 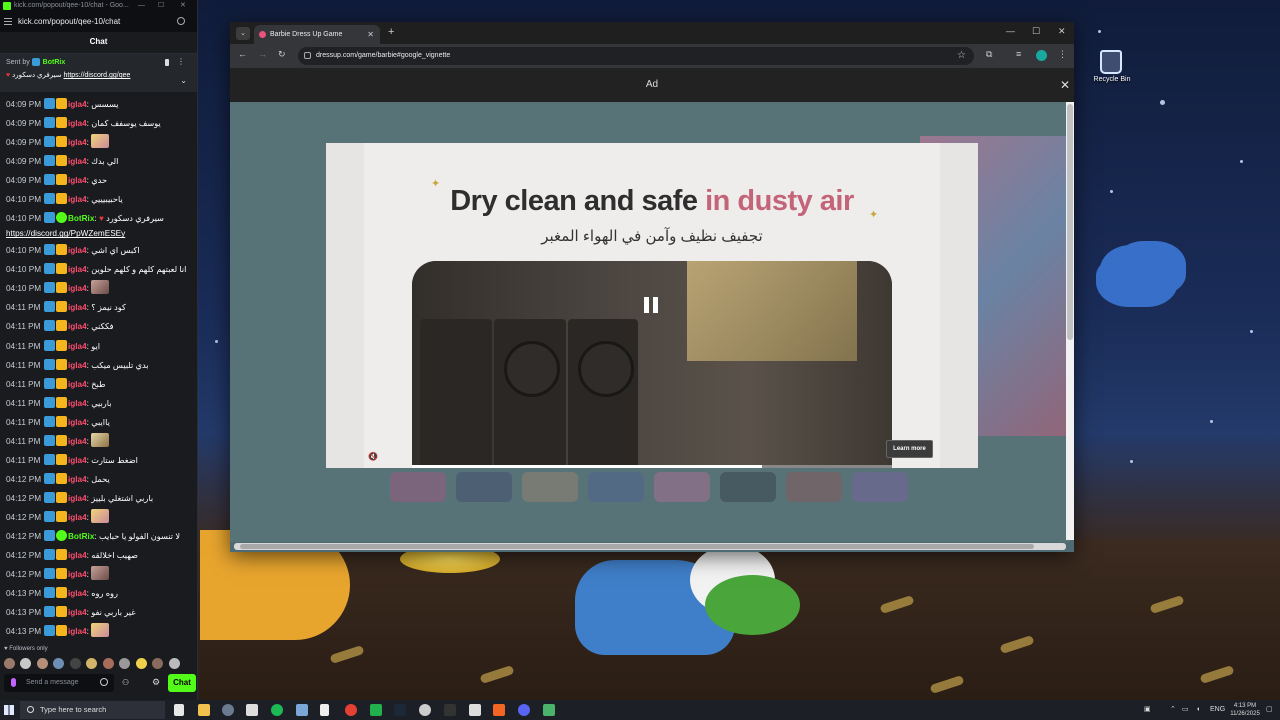 I want to click on reload-icon: ↻, so click(x=282, y=54).